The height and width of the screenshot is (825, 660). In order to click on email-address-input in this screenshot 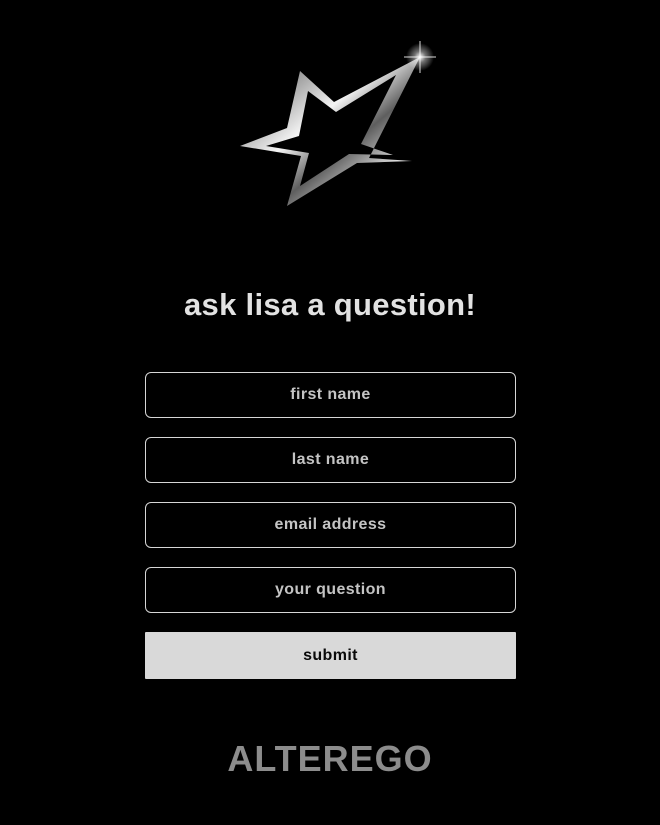, I will do `click(330, 525)`.